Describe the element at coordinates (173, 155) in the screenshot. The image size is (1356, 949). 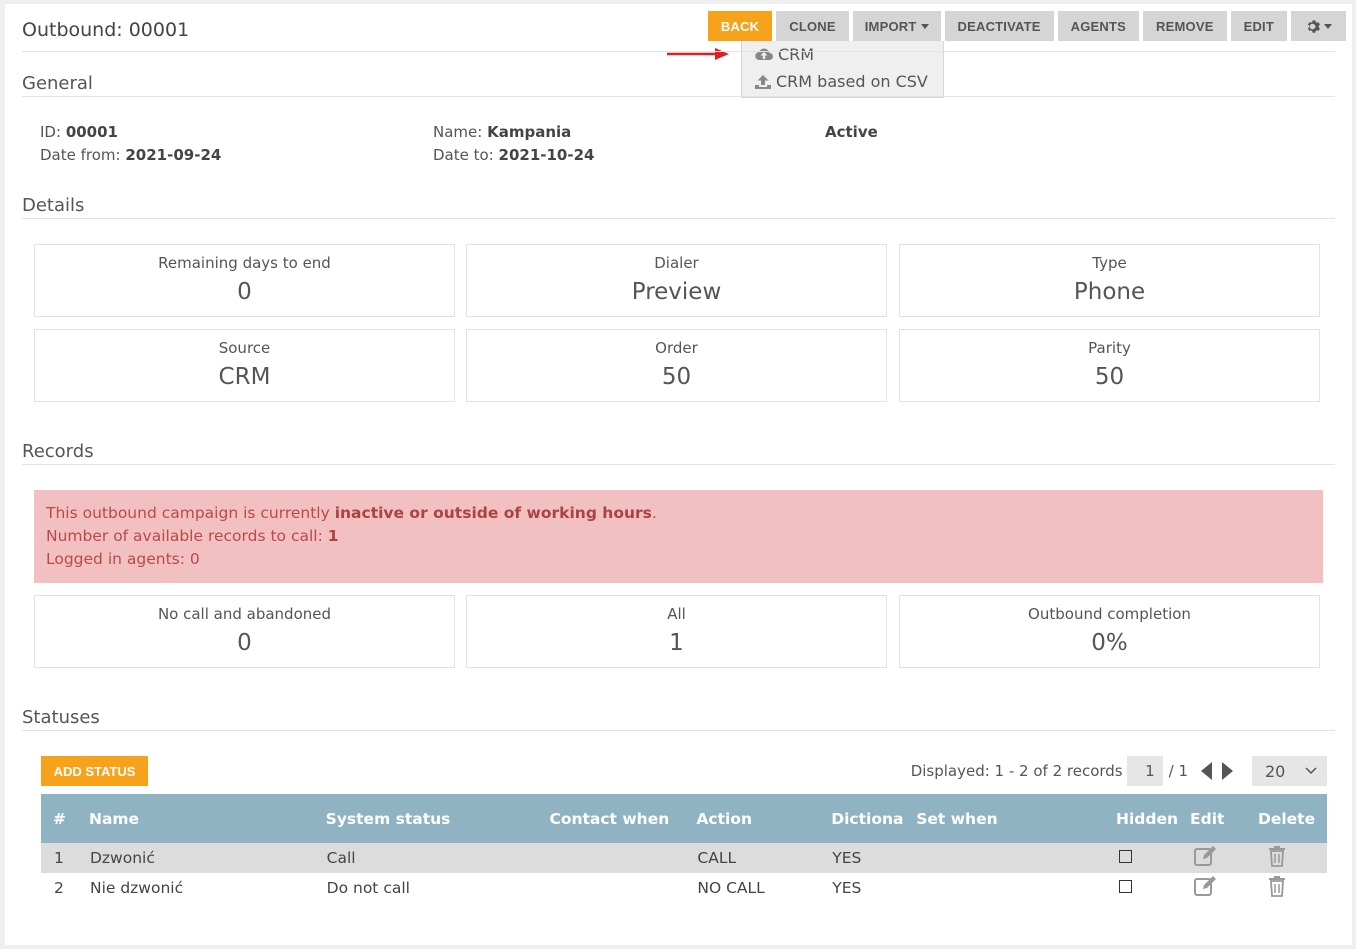
I see `date-from-value: 2021-09-24` at that location.